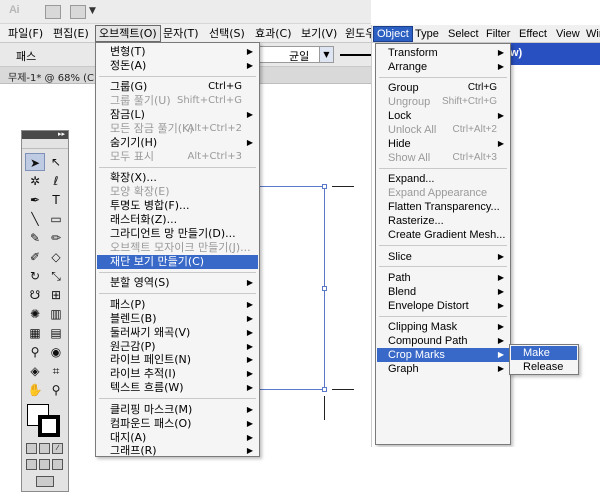 Image resolution: width=600 pixels, height=504 pixels. What do you see at coordinates (56, 371) in the screenshot?
I see `crop-area-tool-icon: ⌗` at bounding box center [56, 371].